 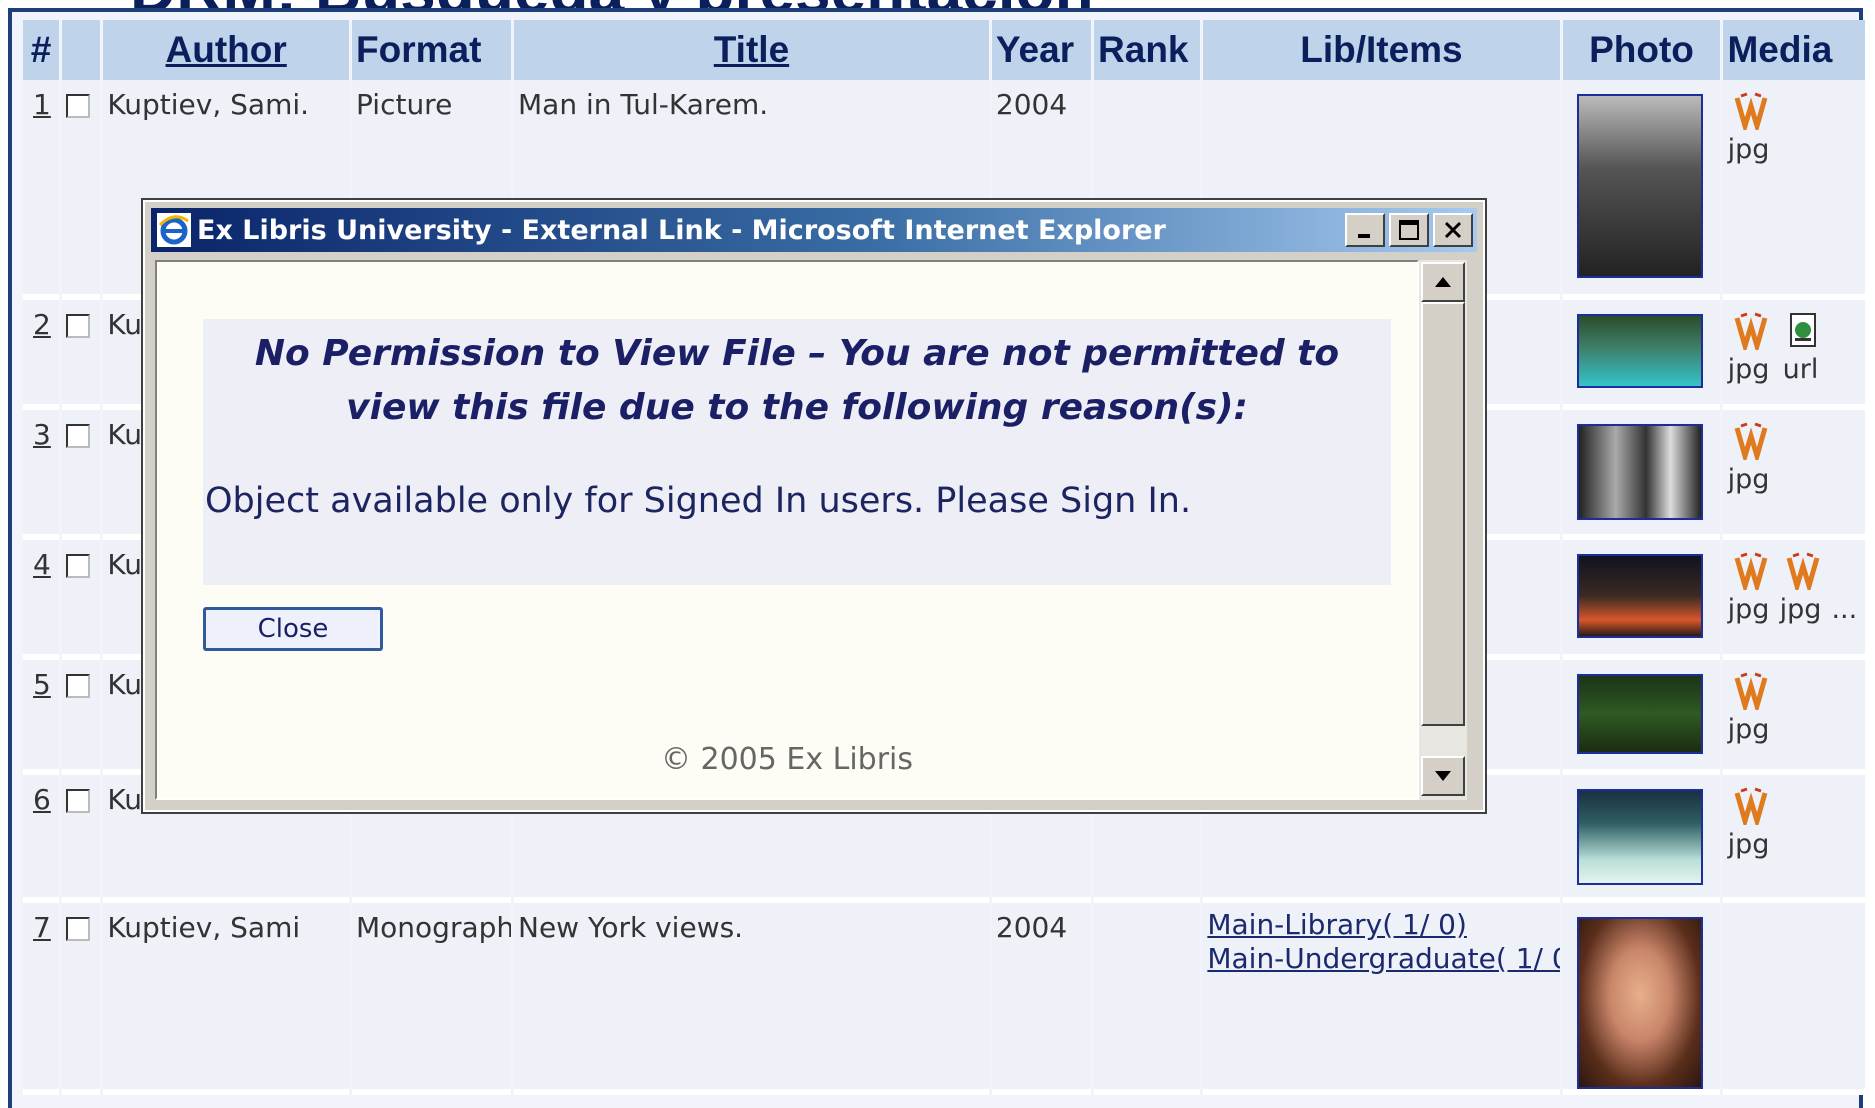 What do you see at coordinates (787, 759) in the screenshot?
I see `copyright-text: © 2005 Ex Libris` at bounding box center [787, 759].